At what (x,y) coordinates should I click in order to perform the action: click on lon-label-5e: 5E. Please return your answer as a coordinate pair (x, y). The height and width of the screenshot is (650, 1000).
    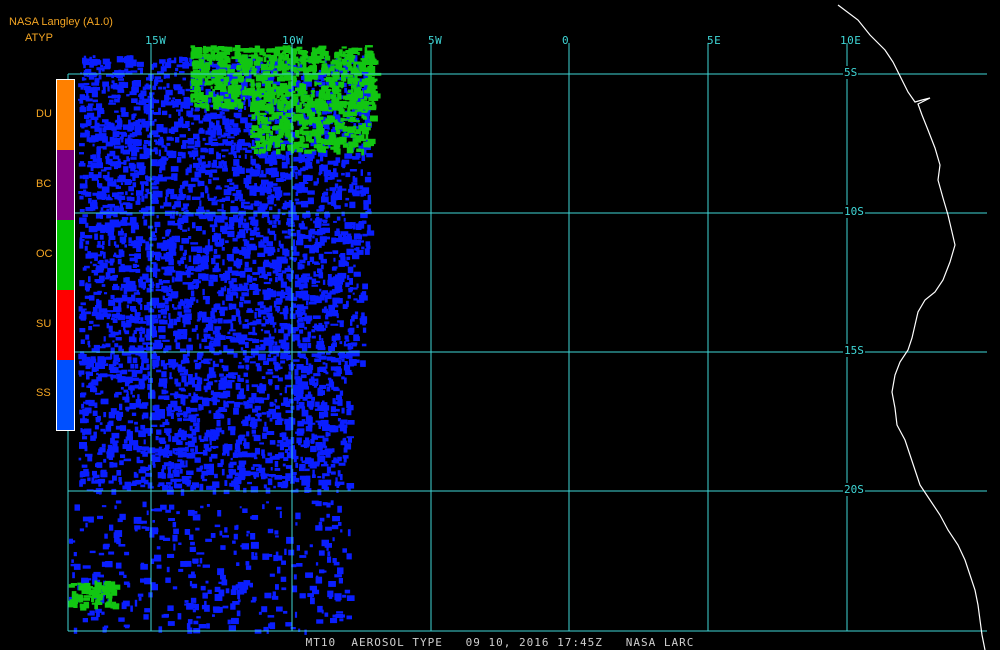
    Looking at the image, I should click on (714, 40).